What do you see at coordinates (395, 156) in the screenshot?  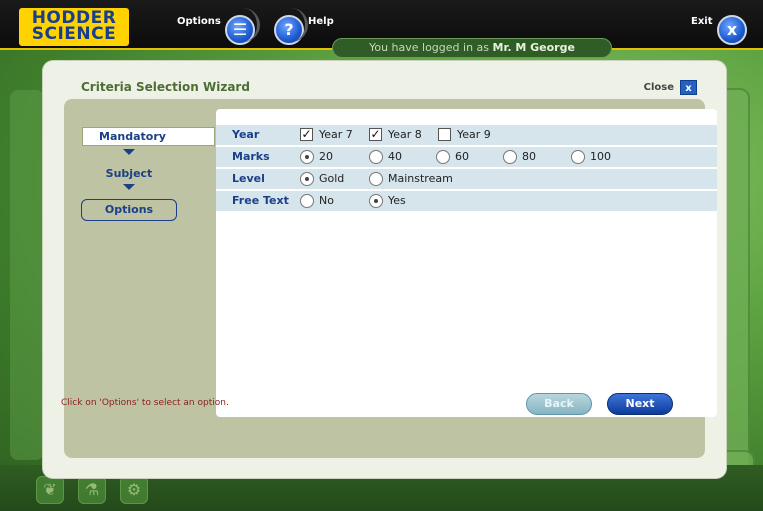 I see `marks-40-label: 40` at bounding box center [395, 156].